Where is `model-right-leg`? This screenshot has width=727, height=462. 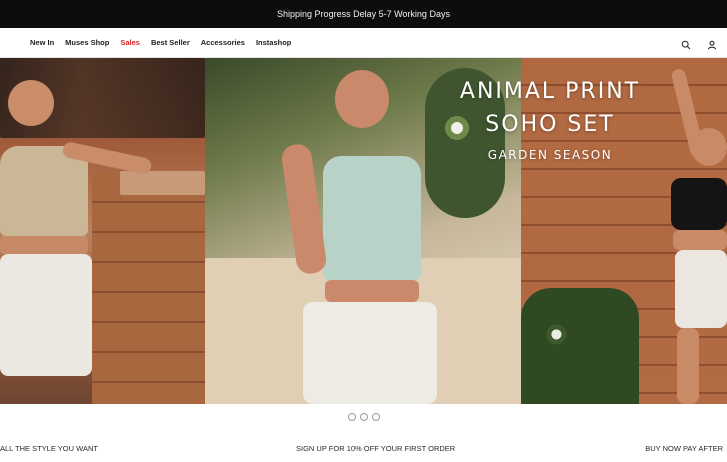 model-right-leg is located at coordinates (688, 366).